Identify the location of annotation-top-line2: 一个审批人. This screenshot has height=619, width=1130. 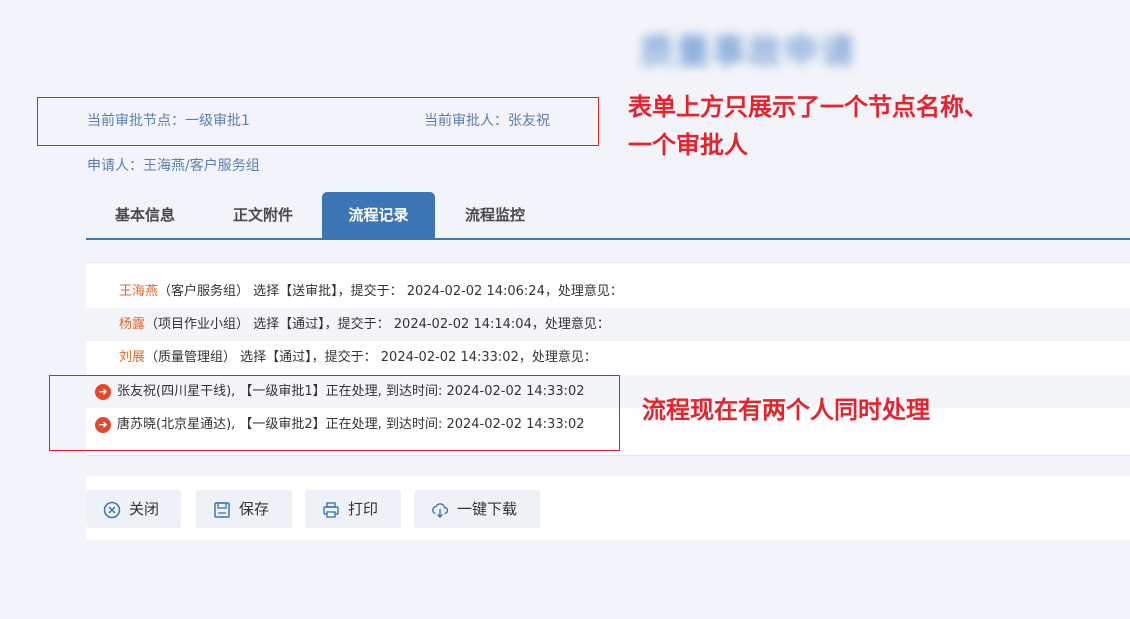
(688, 145).